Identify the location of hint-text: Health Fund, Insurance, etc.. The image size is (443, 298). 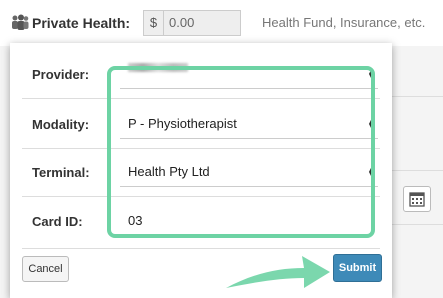
(344, 22).